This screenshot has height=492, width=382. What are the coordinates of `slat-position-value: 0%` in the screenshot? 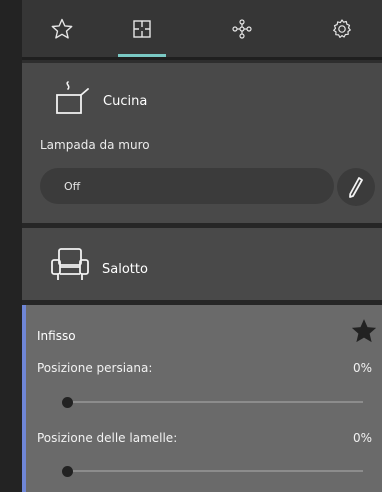 It's located at (362, 438).